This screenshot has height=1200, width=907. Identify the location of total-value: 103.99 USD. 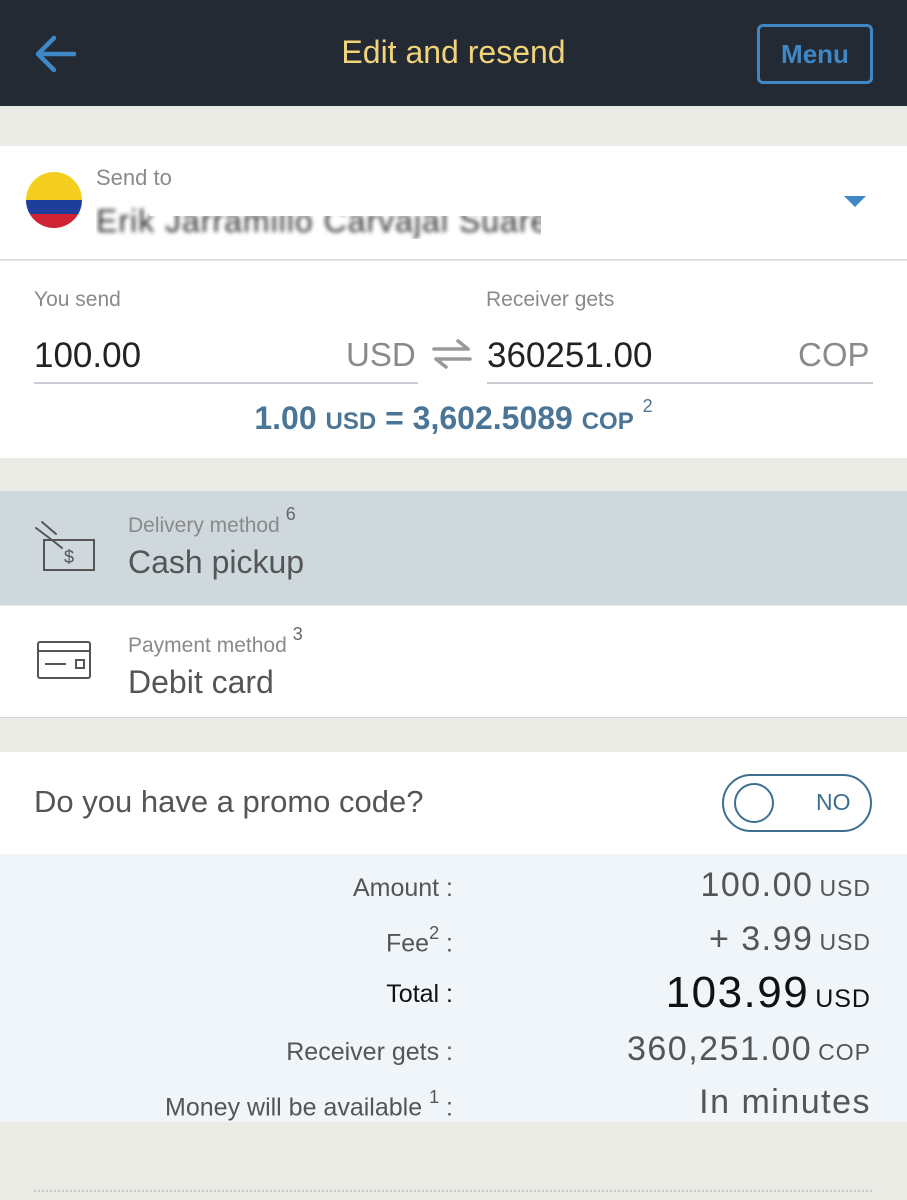
(768, 992).